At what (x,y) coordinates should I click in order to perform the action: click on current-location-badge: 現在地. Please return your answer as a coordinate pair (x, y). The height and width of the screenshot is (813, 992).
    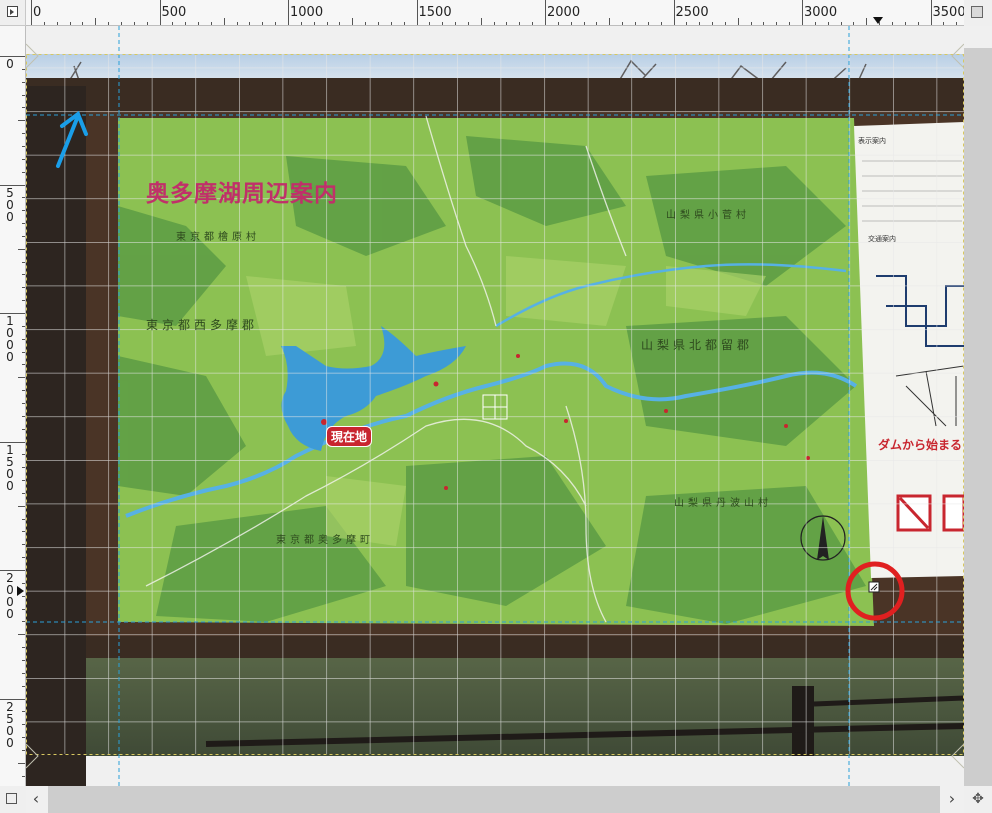
    Looking at the image, I should click on (349, 436).